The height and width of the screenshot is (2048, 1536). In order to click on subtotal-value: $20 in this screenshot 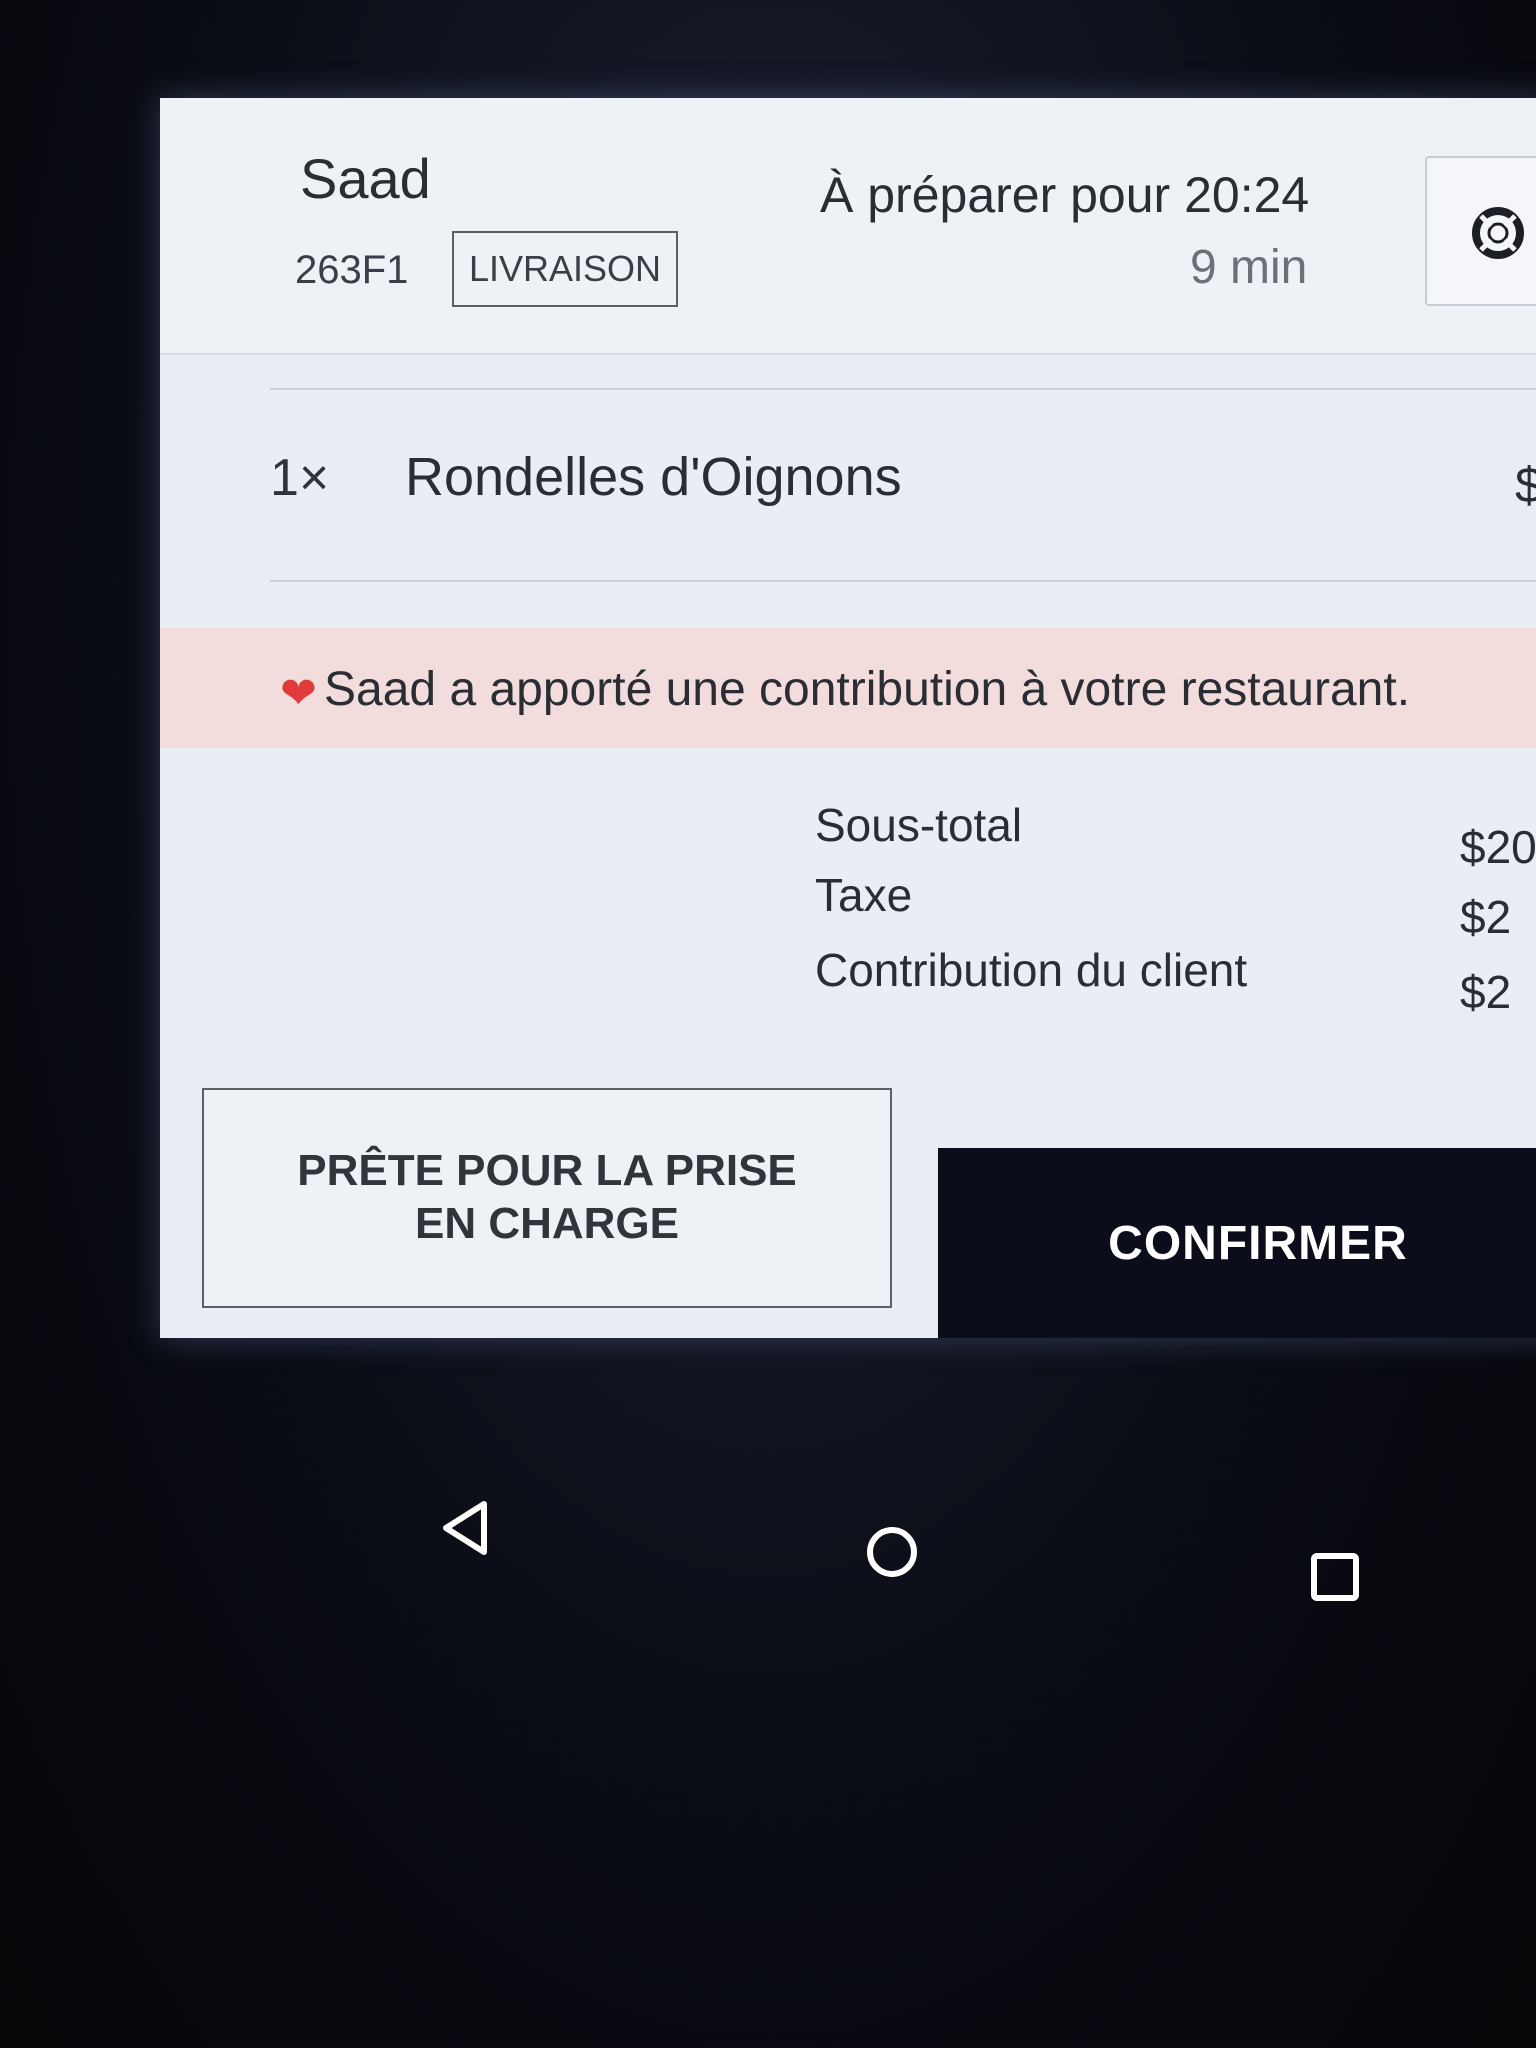, I will do `click(1498, 847)`.